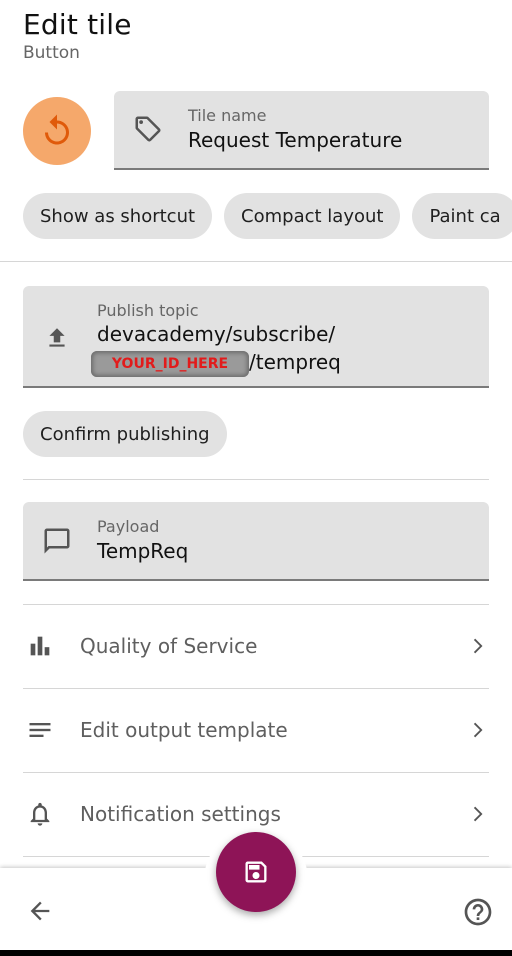 This screenshot has height=956, width=512. Describe the element at coordinates (170, 363) in the screenshot. I see `redacted-id-badge: YOUR_ID_HERE` at that location.